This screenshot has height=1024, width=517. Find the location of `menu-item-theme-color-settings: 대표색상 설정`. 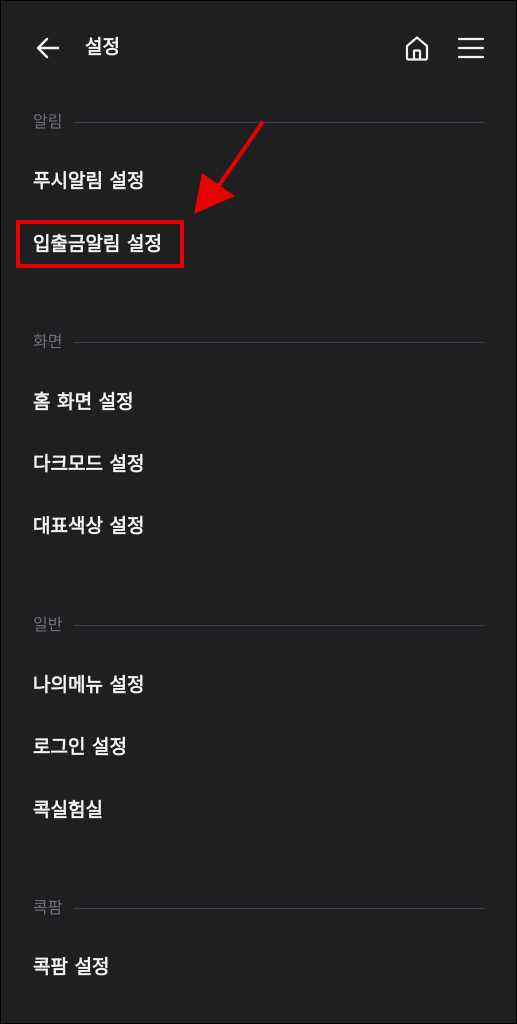

menu-item-theme-color-settings: 대표색상 설정 is located at coordinates (89, 526).